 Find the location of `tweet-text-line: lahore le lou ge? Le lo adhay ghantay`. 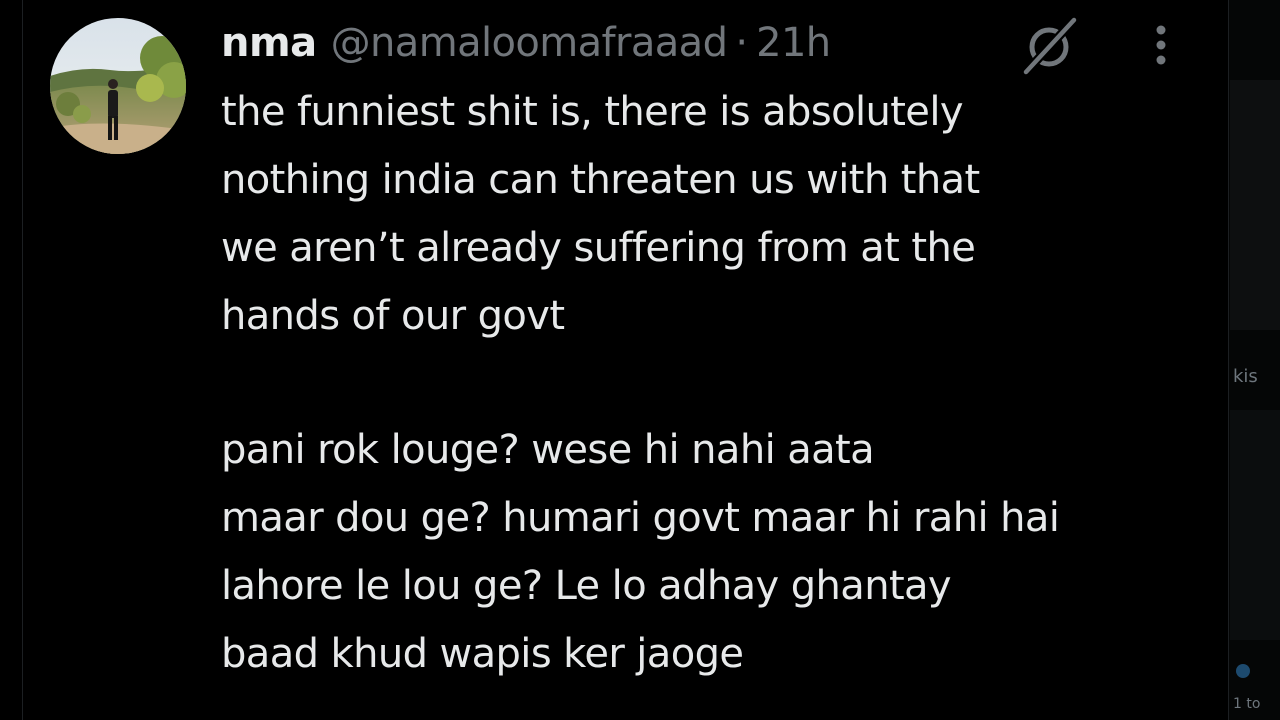

tweet-text-line: lahore le lou ge? Le lo adhay ghantay is located at coordinates (586, 586).